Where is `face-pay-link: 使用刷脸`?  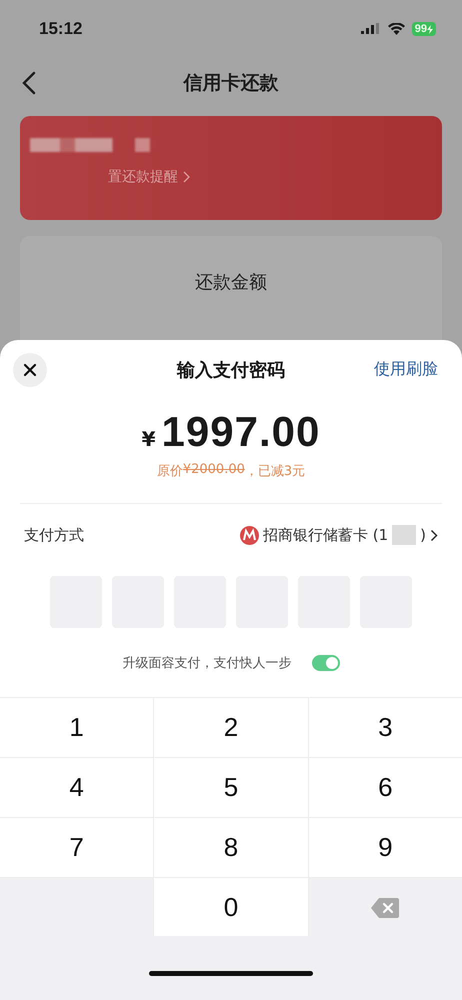
face-pay-link: 使用刷脸 is located at coordinates (406, 369).